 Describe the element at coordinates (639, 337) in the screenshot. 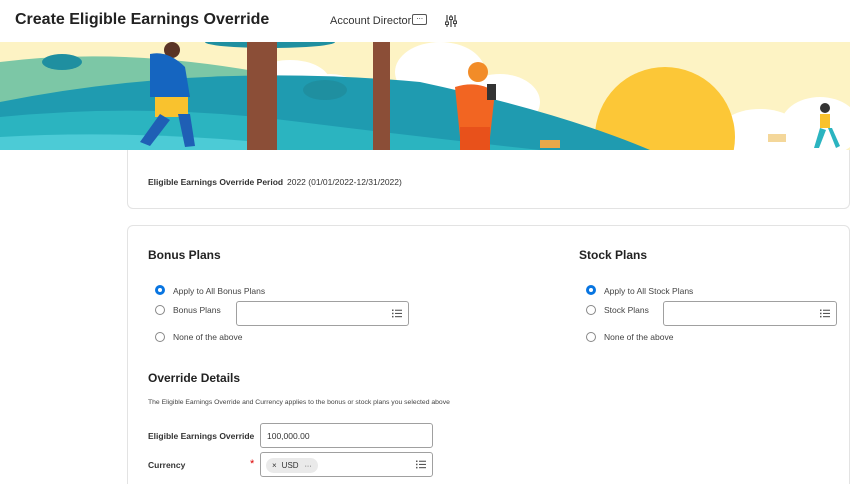

I see `stock-none-label: None of the above` at that location.